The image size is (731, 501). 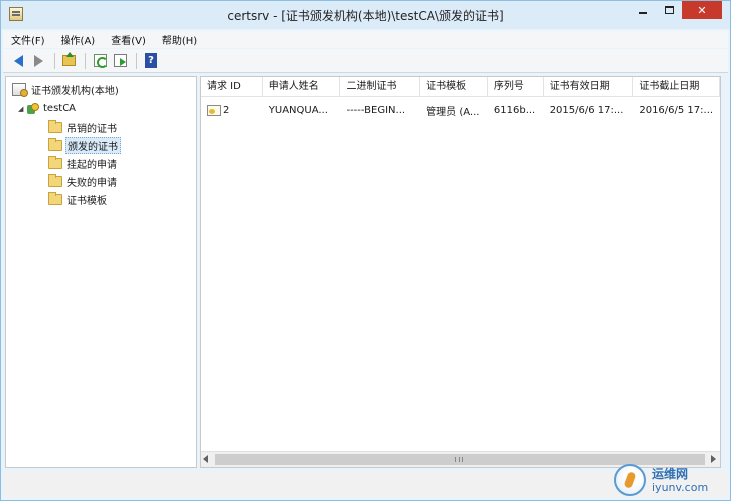 I want to click on tree-item-label: 挂起的申请, so click(x=92, y=165).